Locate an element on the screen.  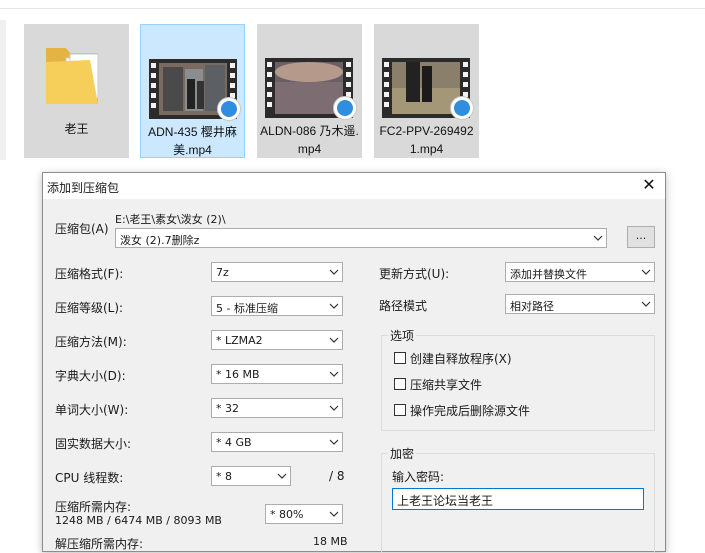
format-select: 7z is located at coordinates (277, 272).